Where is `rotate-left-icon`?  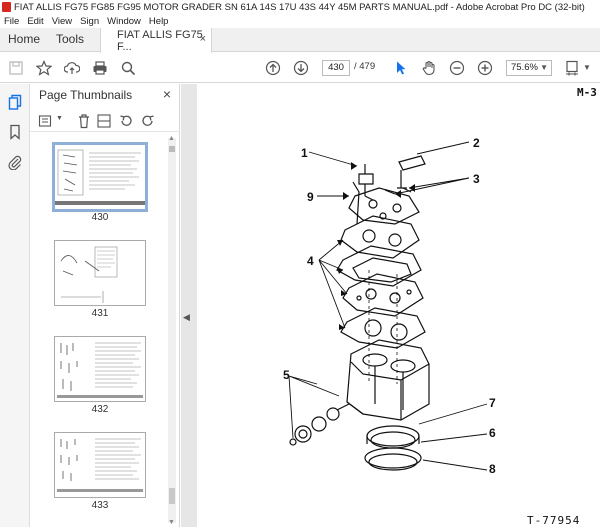 rotate-left-icon is located at coordinates (126, 121).